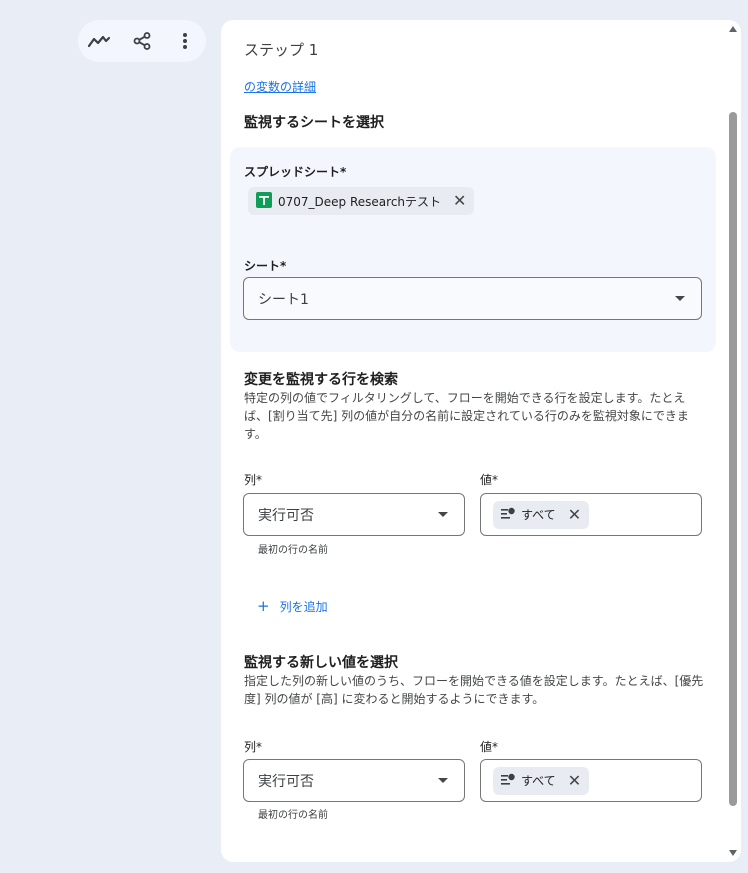  I want to click on google-sheets-icon, so click(264, 201).